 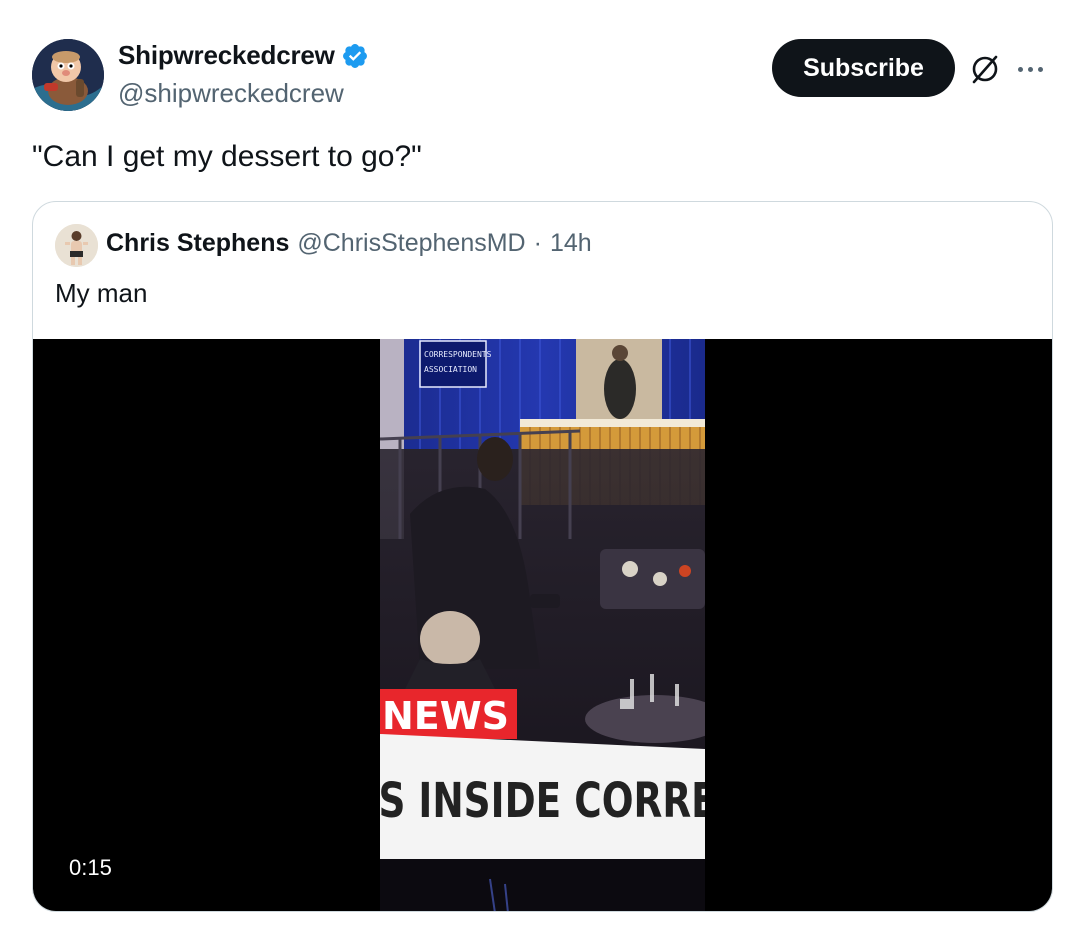 I want to click on news-chyron-tag: NEWS, so click(x=445, y=716).